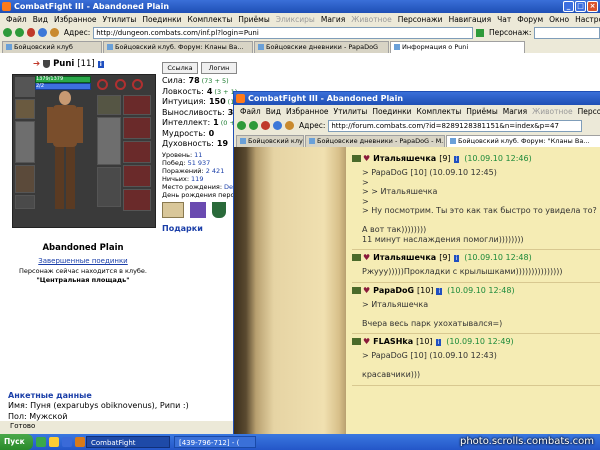  Describe the element at coordinates (63, 64) in the screenshot. I see `character-name: Puni` at that location.